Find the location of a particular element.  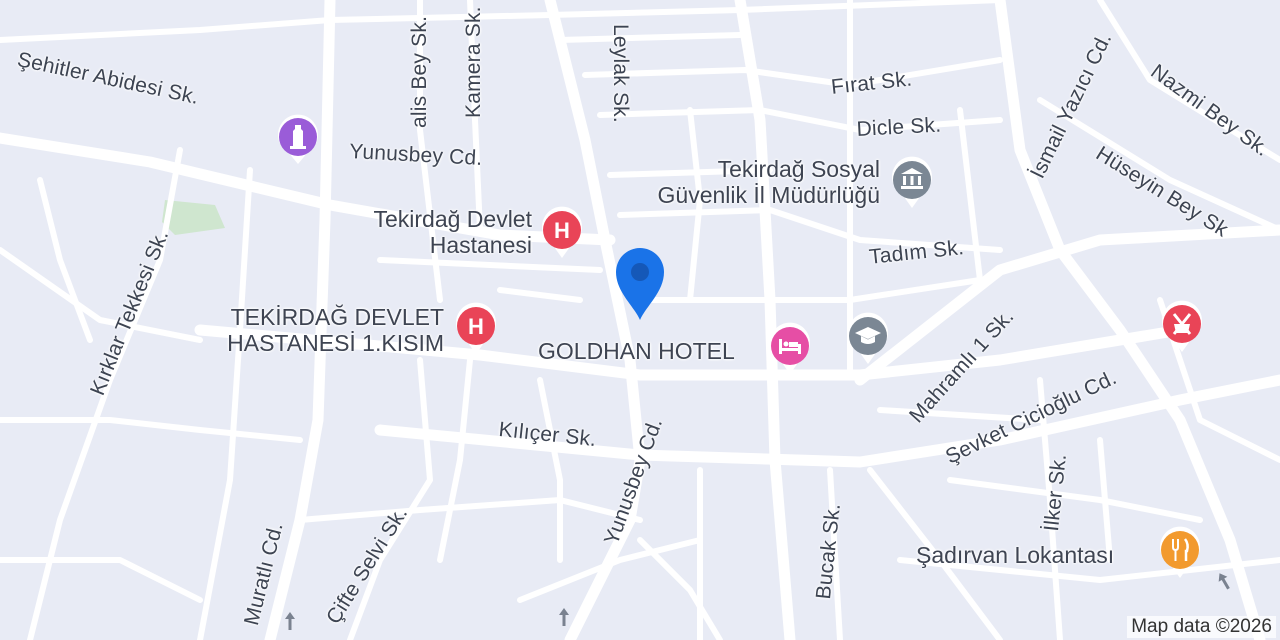

poi-label-social-security: Tekirdağ Sosyal Güvenlik İl Müdürlüğü is located at coordinates (769, 182).